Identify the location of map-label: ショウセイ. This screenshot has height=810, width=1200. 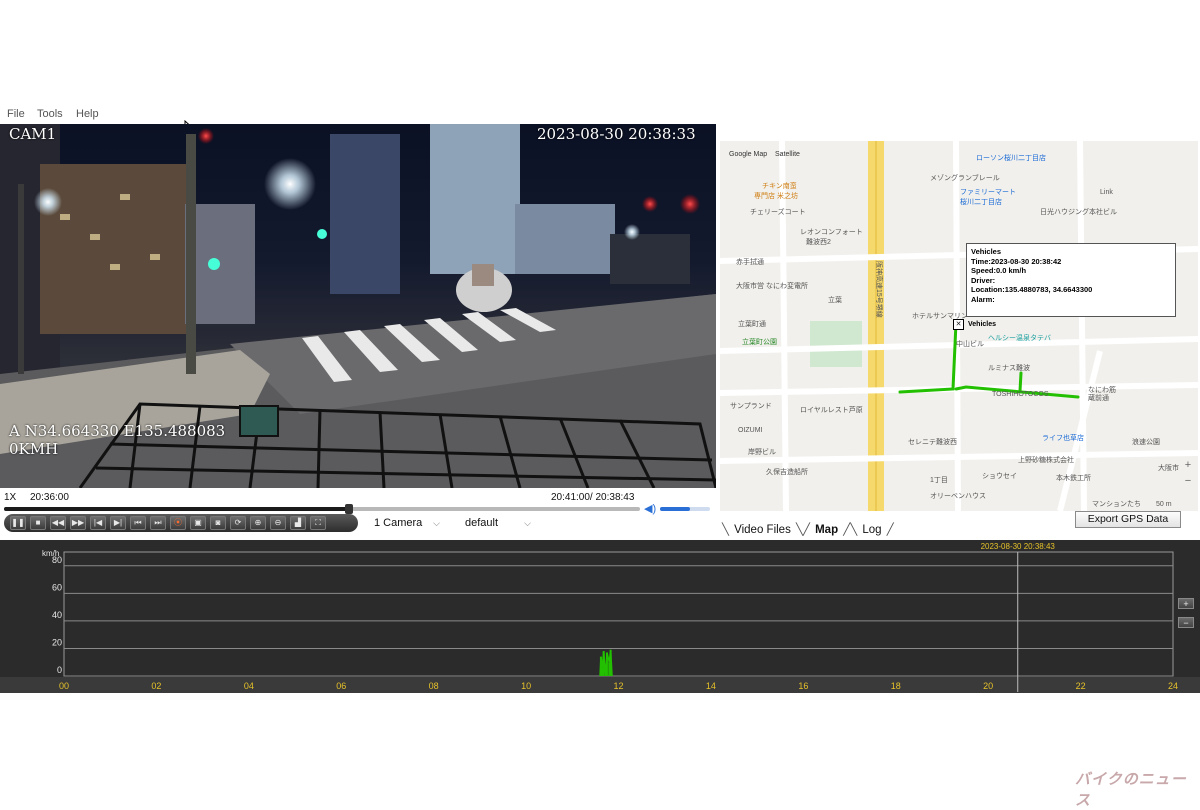
(999, 476).